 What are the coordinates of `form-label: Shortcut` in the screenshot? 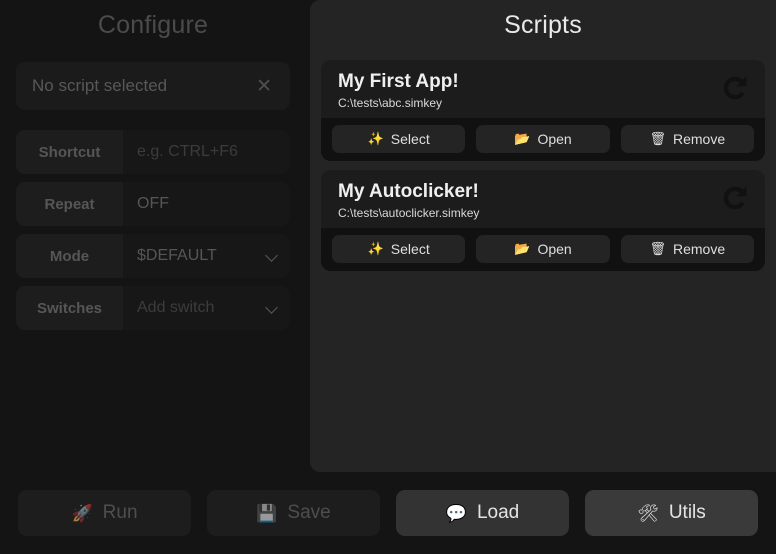 It's located at (69, 152).